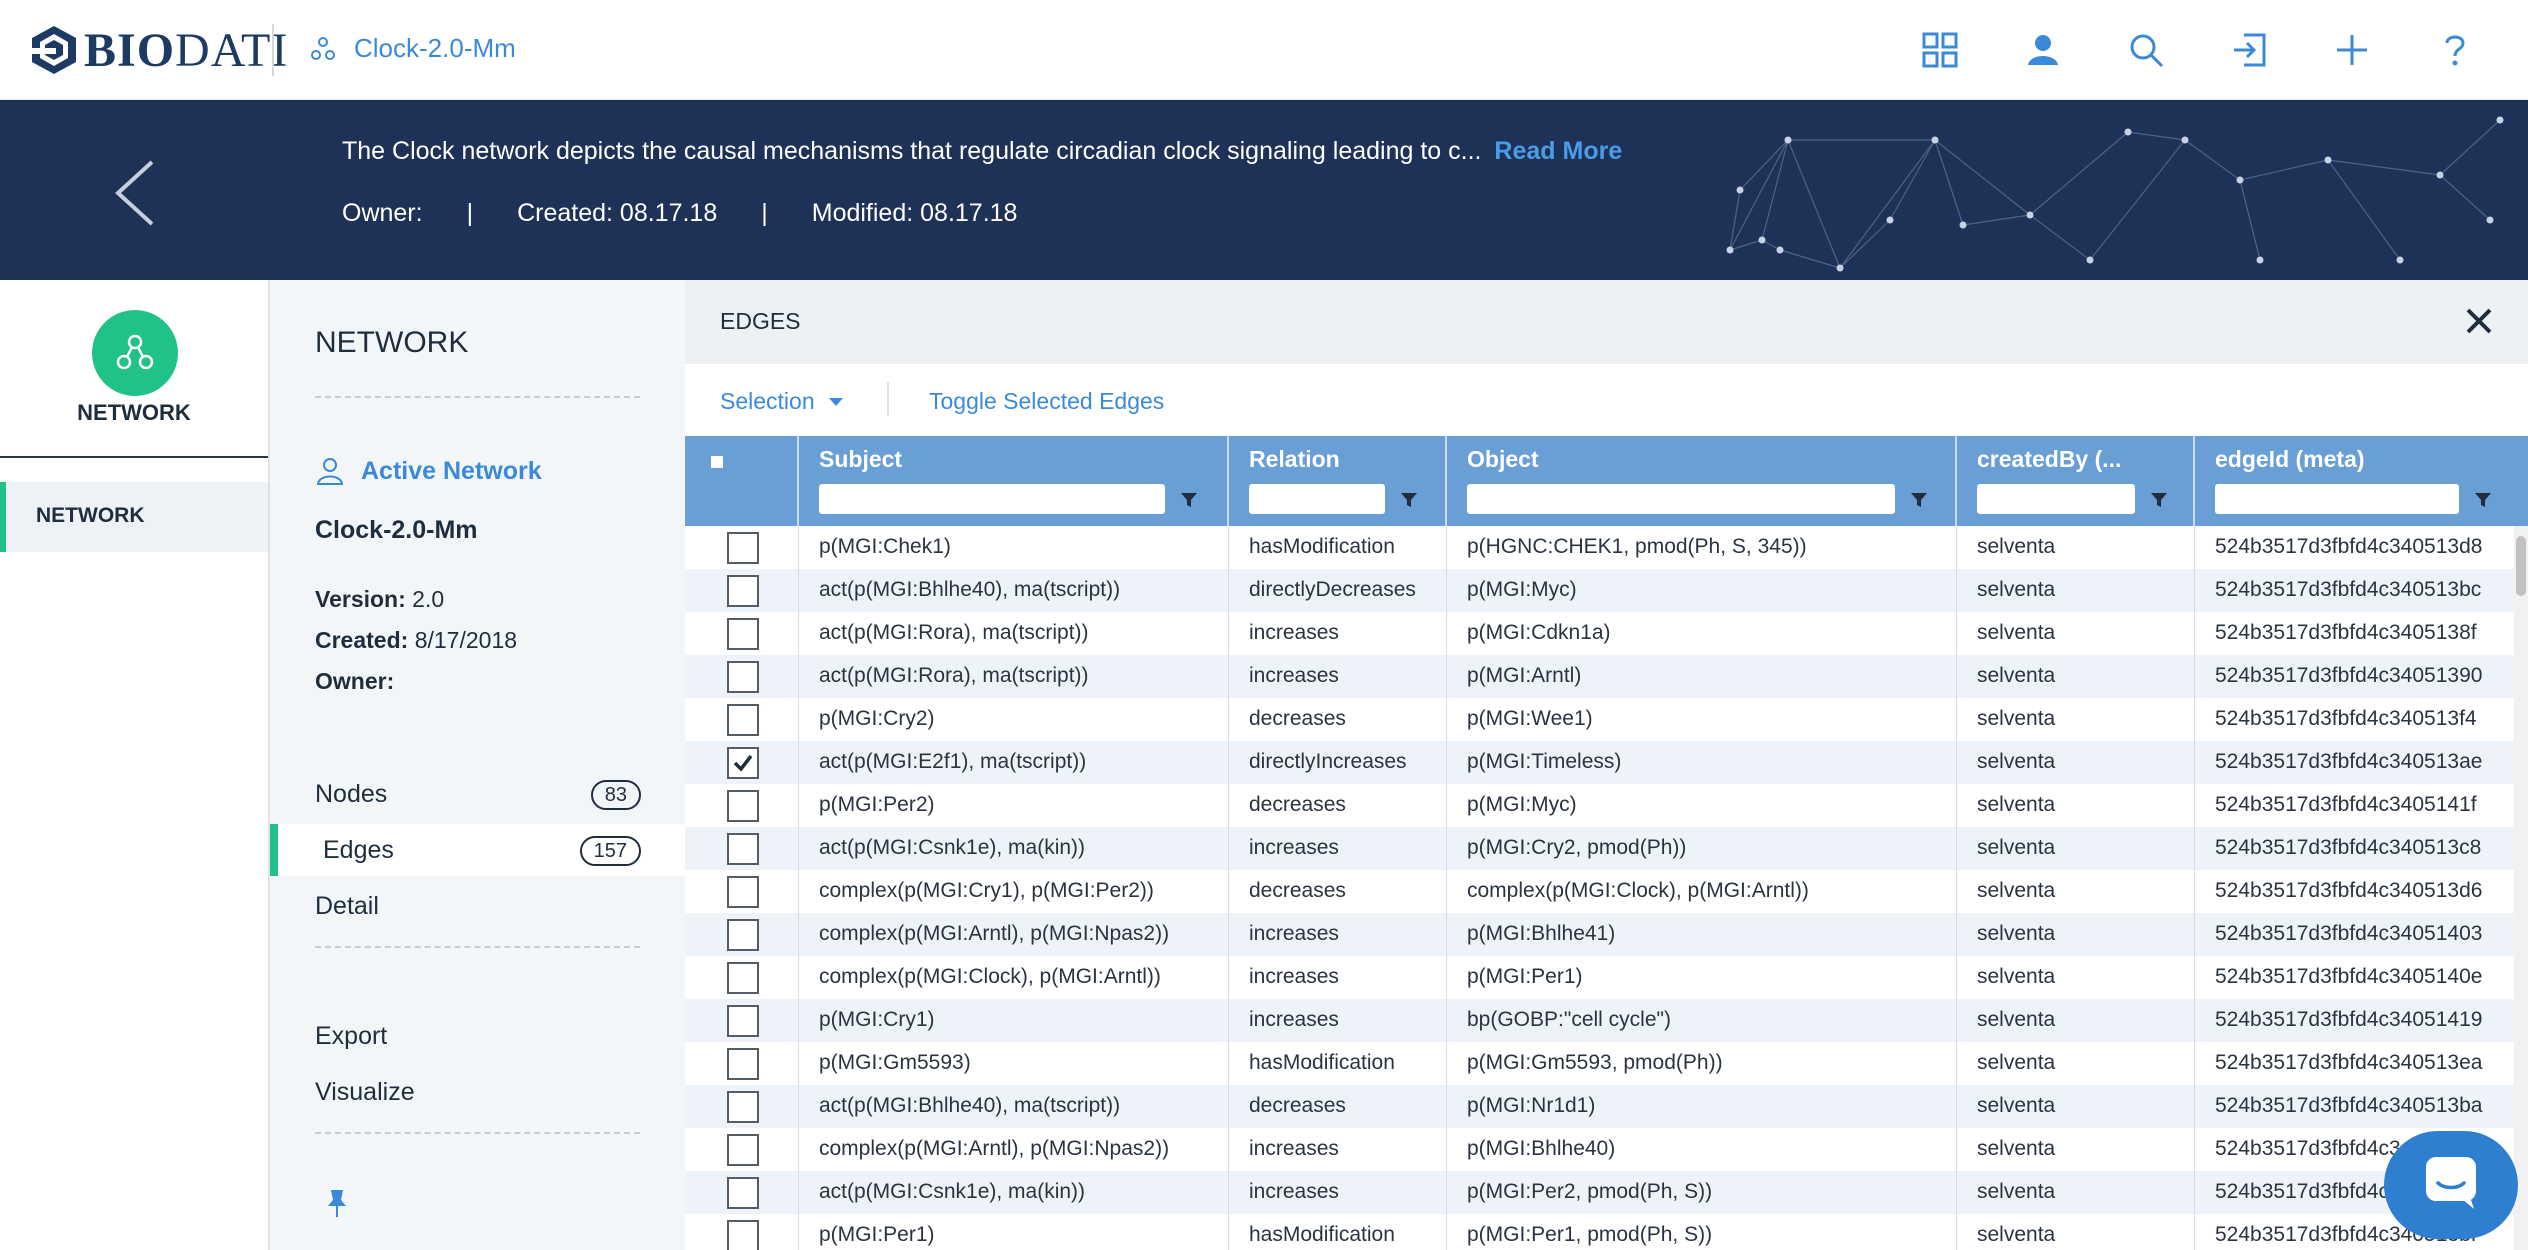 This screenshot has height=1250, width=2528. Describe the element at coordinates (2521, 888) in the screenshot. I see `vertical-scrollbar` at that location.